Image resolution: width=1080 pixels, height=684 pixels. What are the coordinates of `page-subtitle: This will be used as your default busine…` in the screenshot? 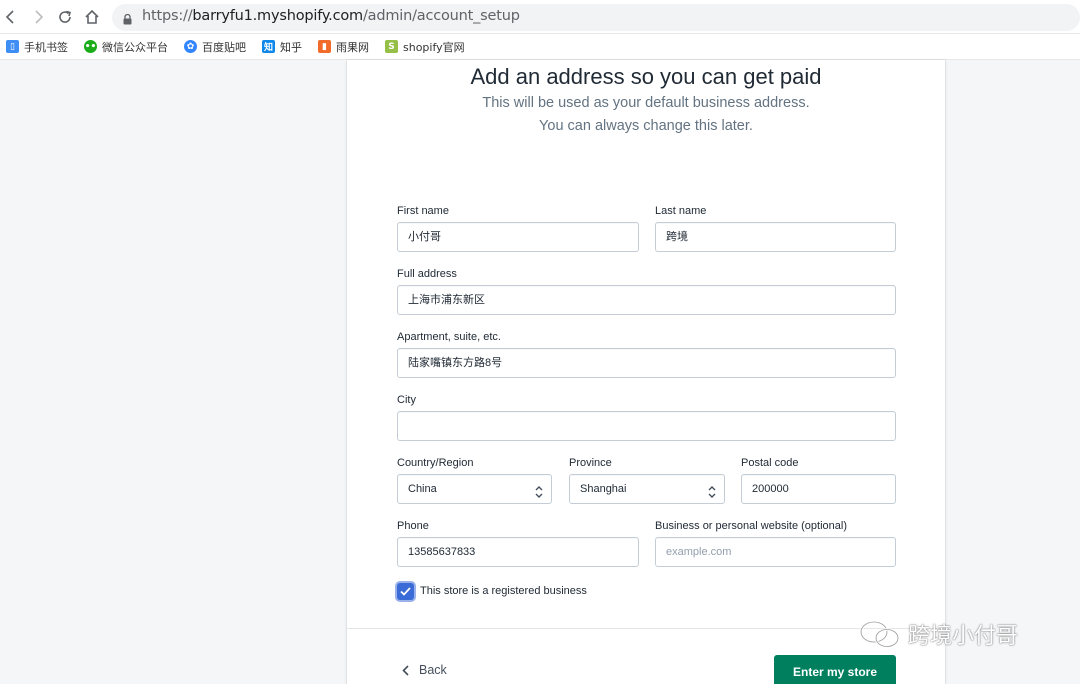 It's located at (646, 115).